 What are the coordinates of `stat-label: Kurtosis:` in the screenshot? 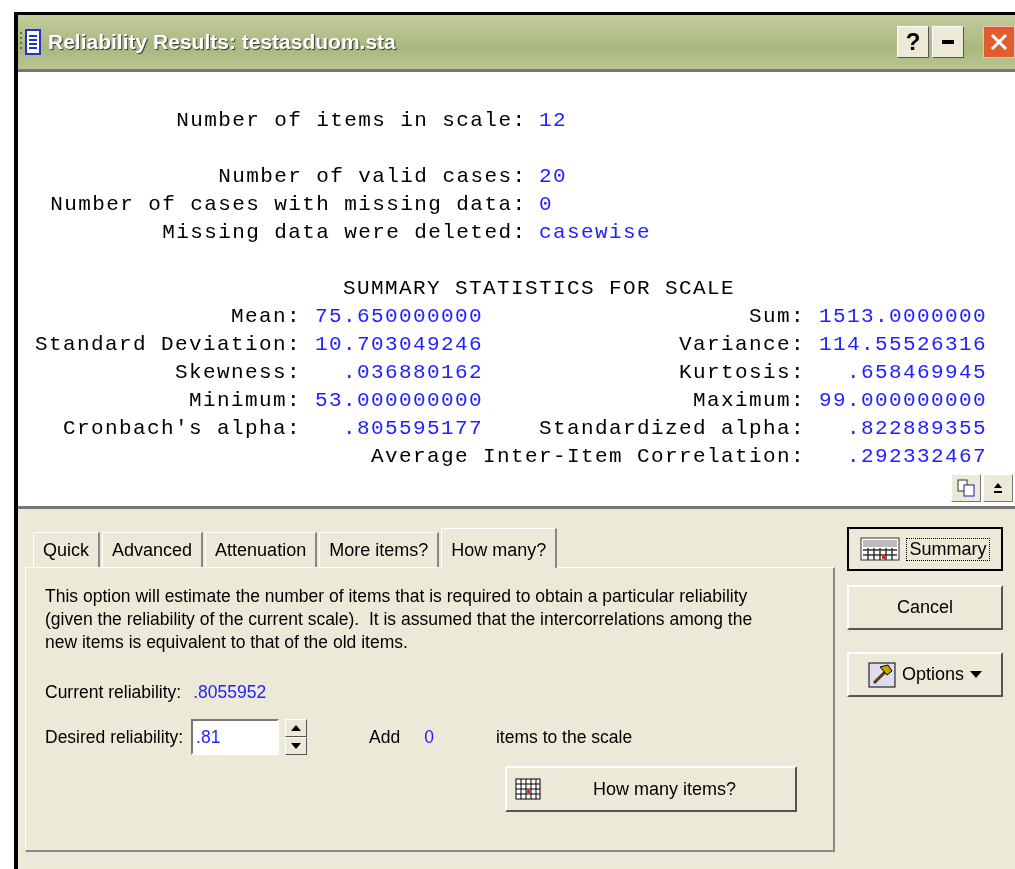 It's located at (741, 373).